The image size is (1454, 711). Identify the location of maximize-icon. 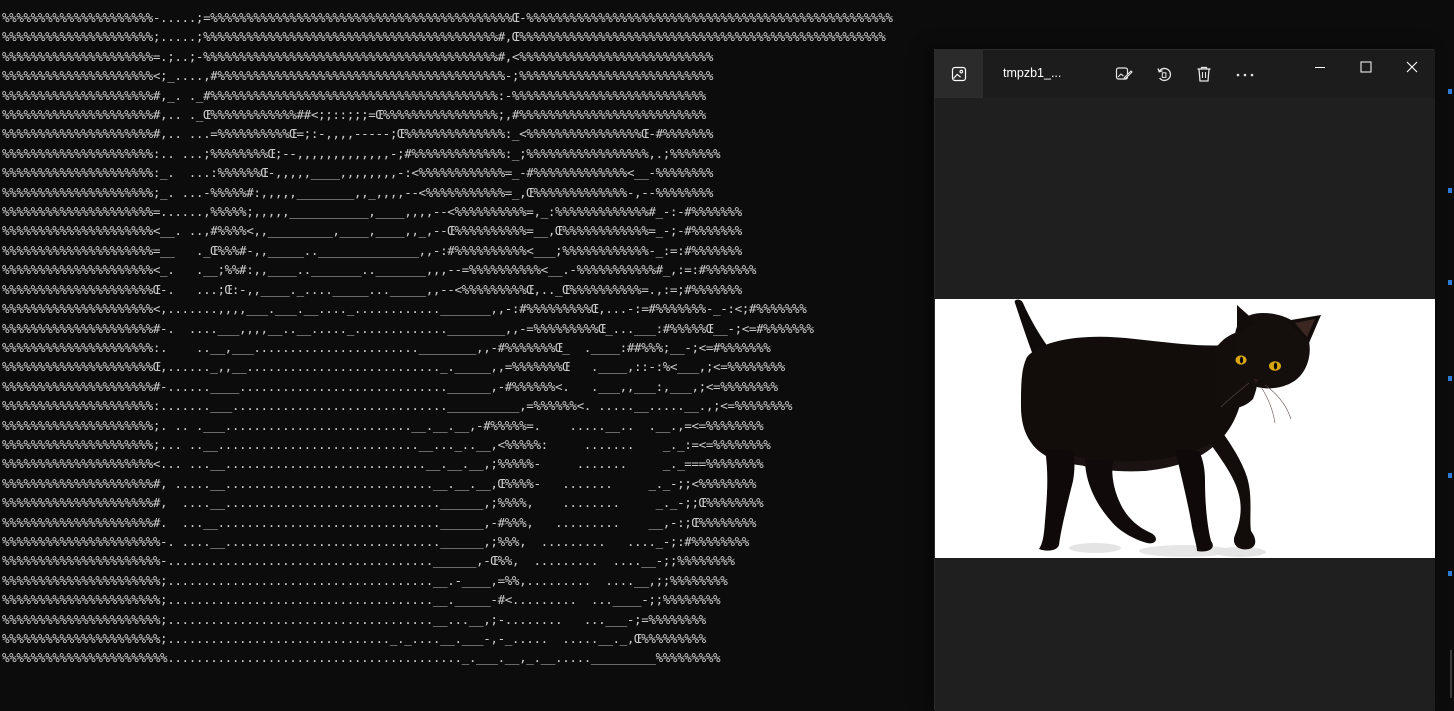
(1366, 67).